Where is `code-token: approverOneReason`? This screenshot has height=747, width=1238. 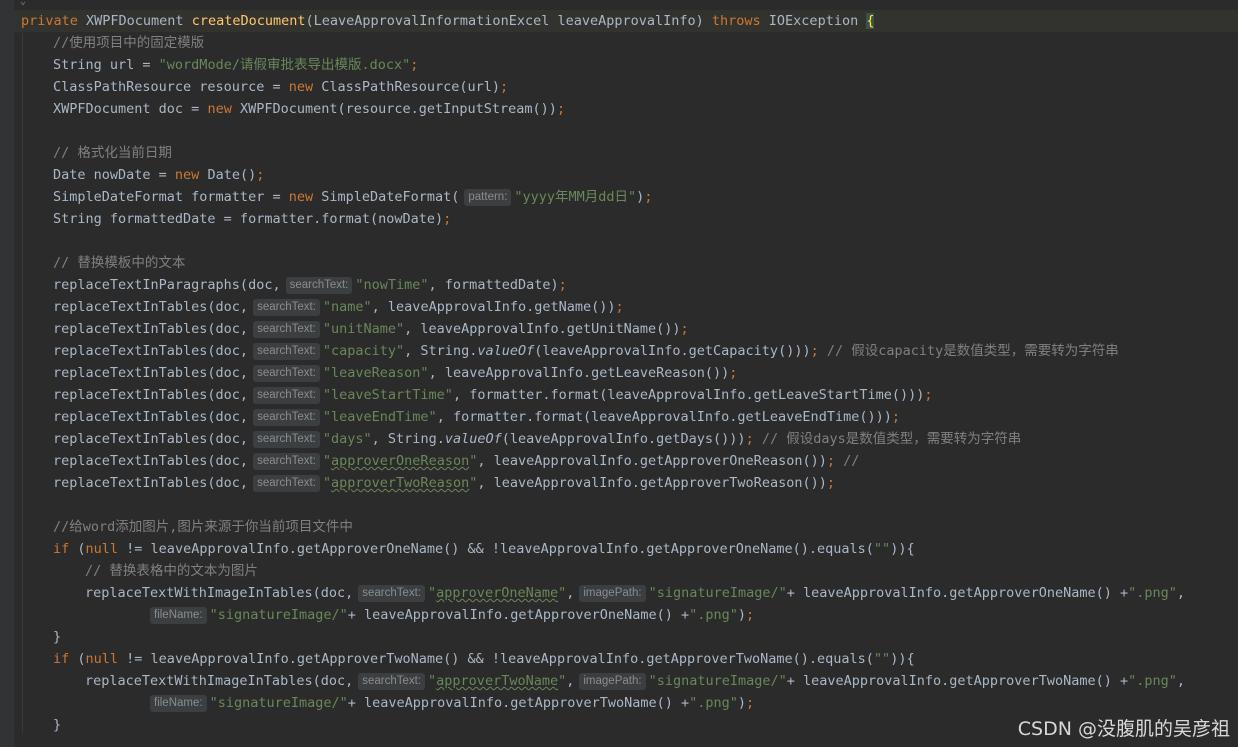 code-token: approverOneReason is located at coordinates (400, 461).